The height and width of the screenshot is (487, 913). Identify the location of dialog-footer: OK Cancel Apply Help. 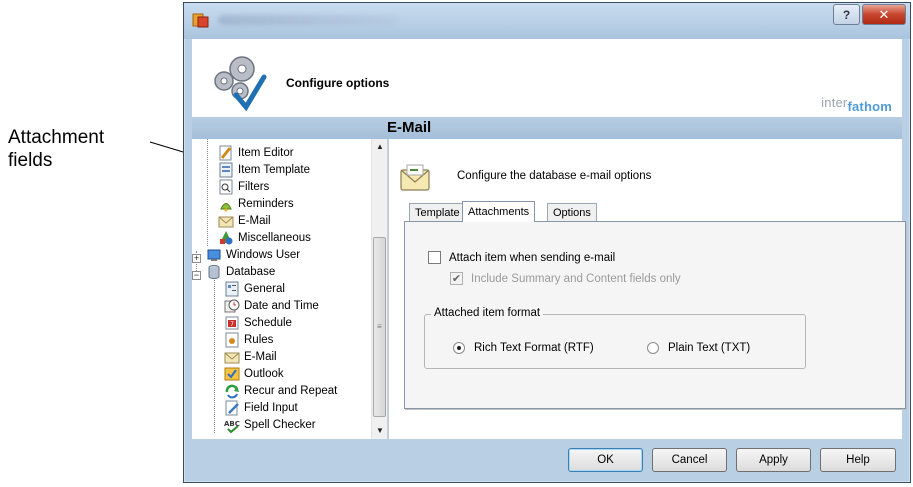
(547, 458).